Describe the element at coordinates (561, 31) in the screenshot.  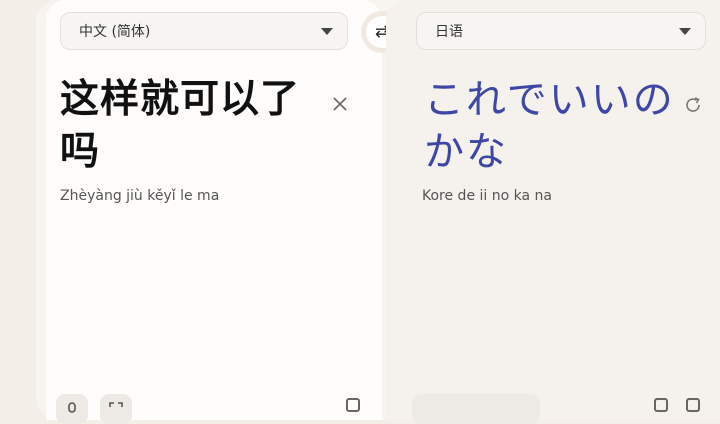
I see `target-language-select: 日语` at that location.